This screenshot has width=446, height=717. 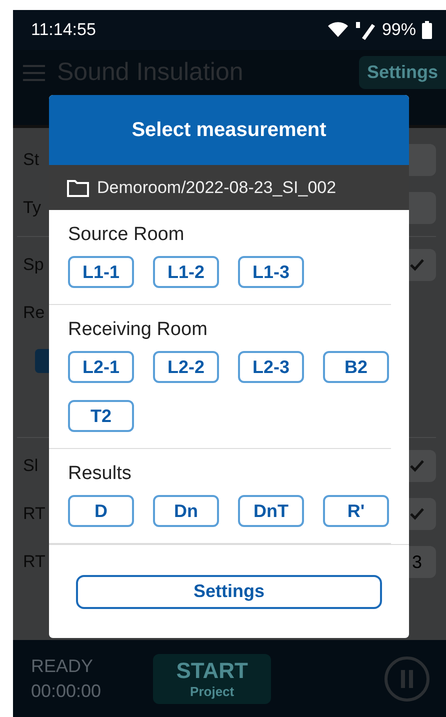 I want to click on pen-icon, so click(x=365, y=30).